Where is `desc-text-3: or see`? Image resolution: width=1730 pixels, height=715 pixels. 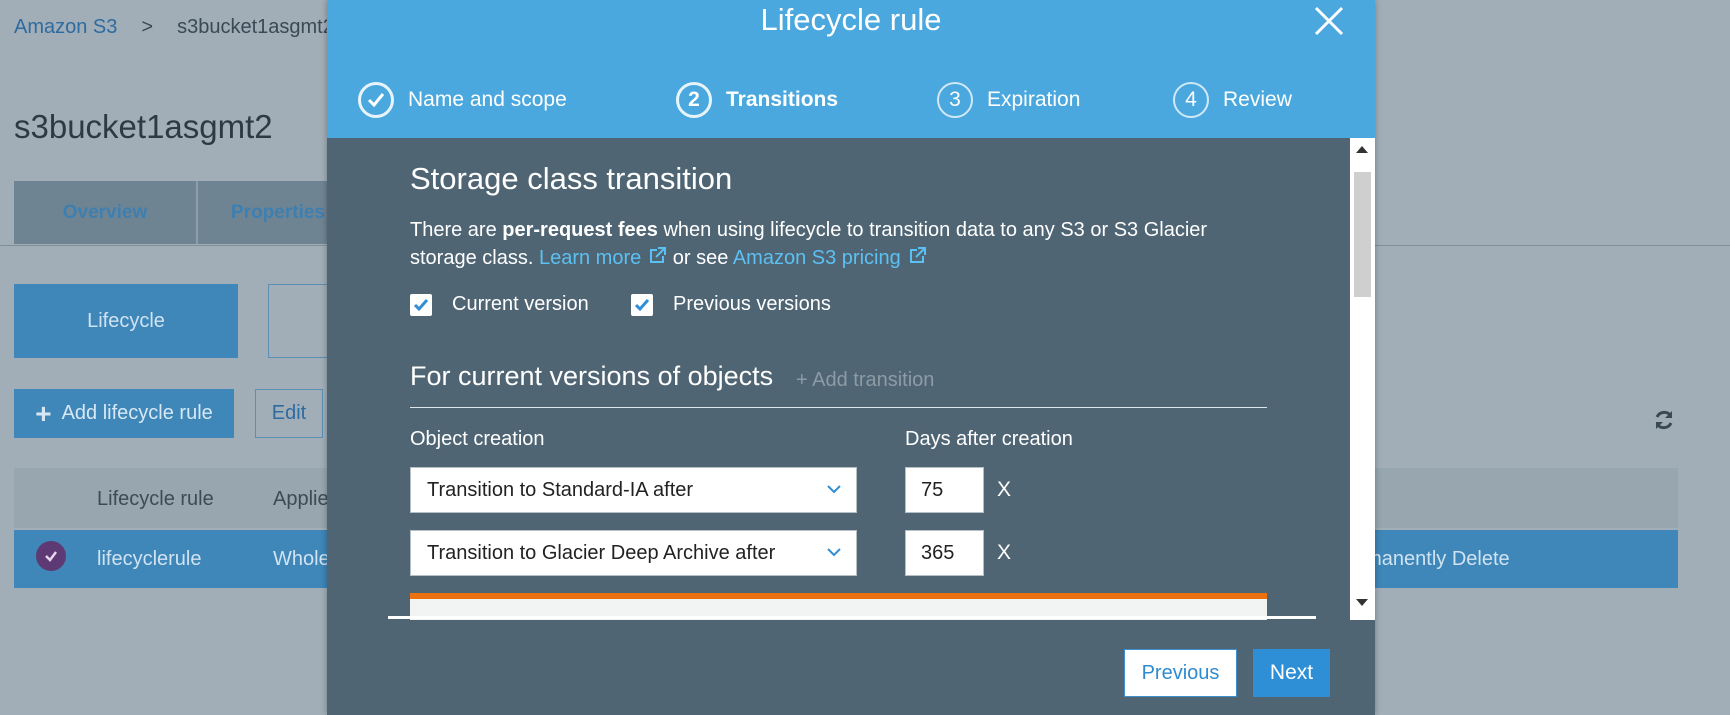
desc-text-3: or see is located at coordinates (700, 258).